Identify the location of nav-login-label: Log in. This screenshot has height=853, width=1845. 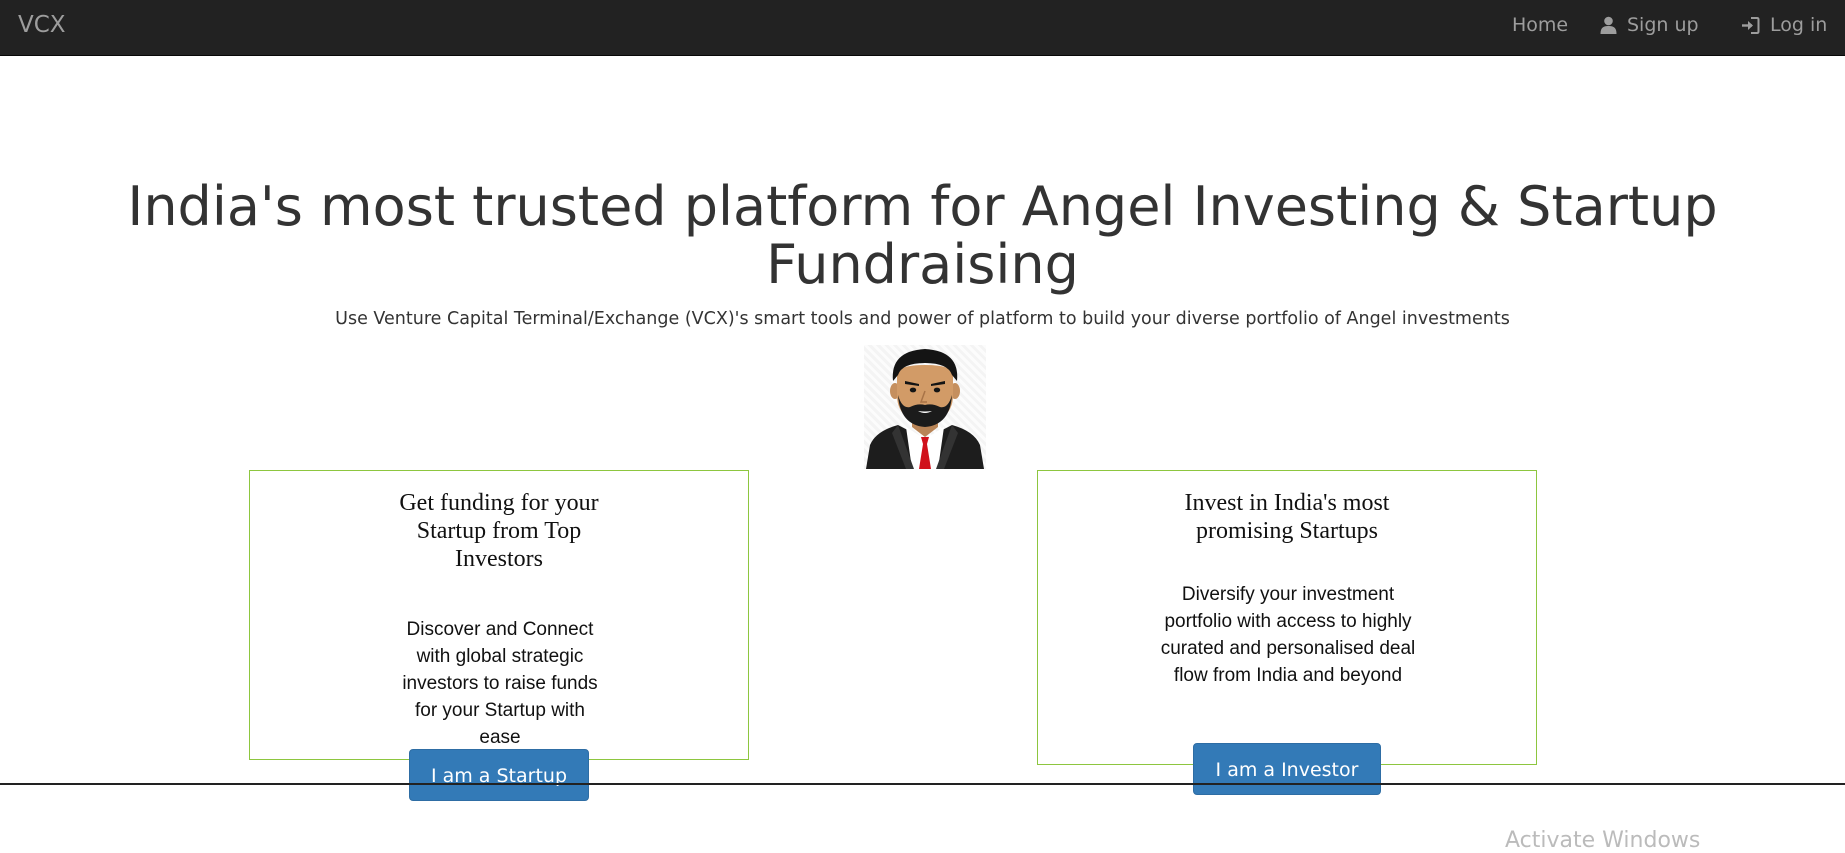
(1799, 25).